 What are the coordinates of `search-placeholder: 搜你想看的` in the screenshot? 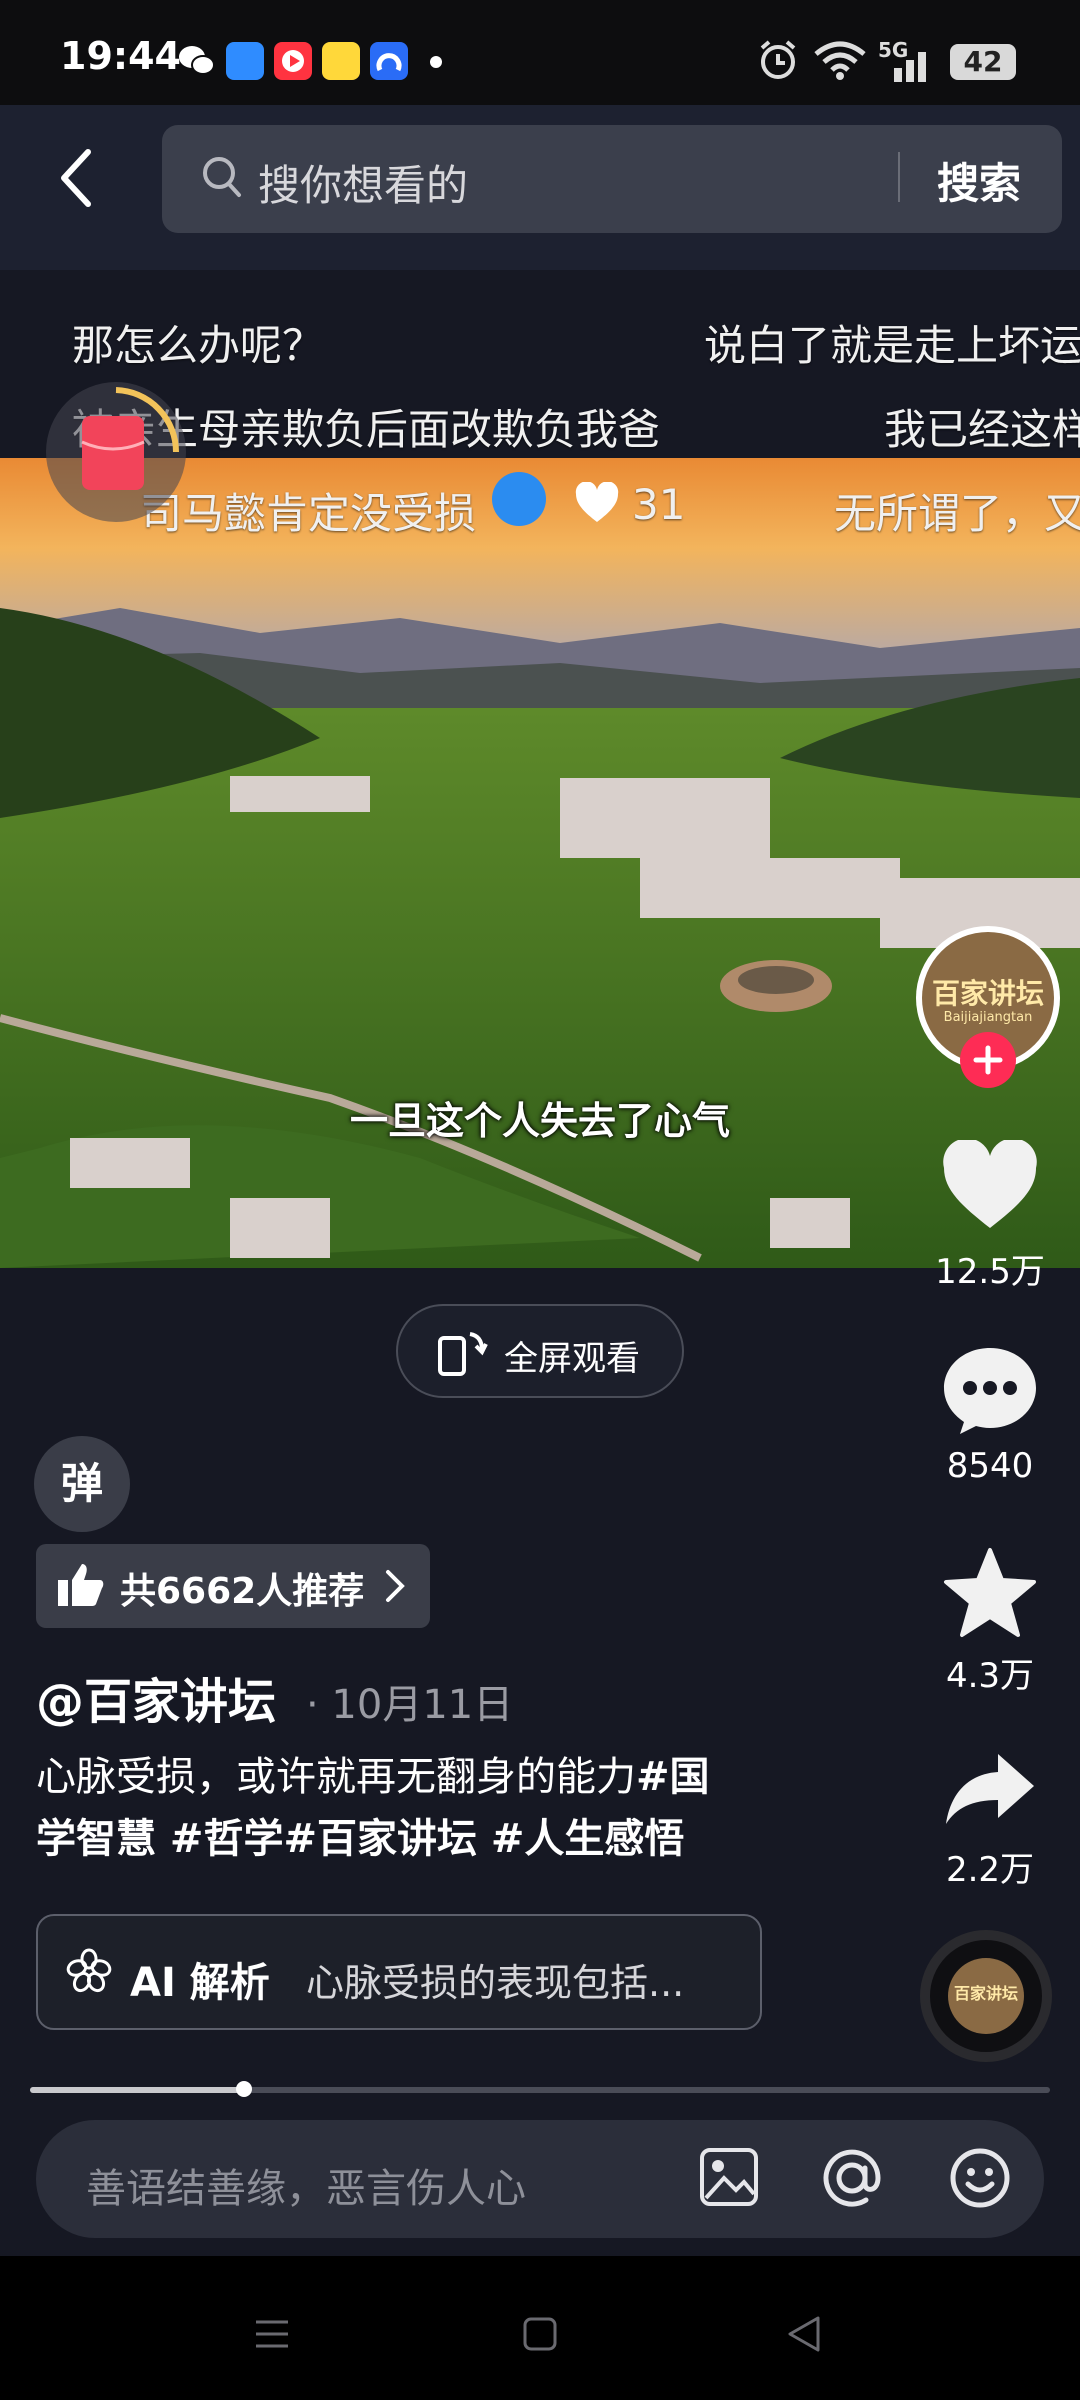 It's located at (363, 185).